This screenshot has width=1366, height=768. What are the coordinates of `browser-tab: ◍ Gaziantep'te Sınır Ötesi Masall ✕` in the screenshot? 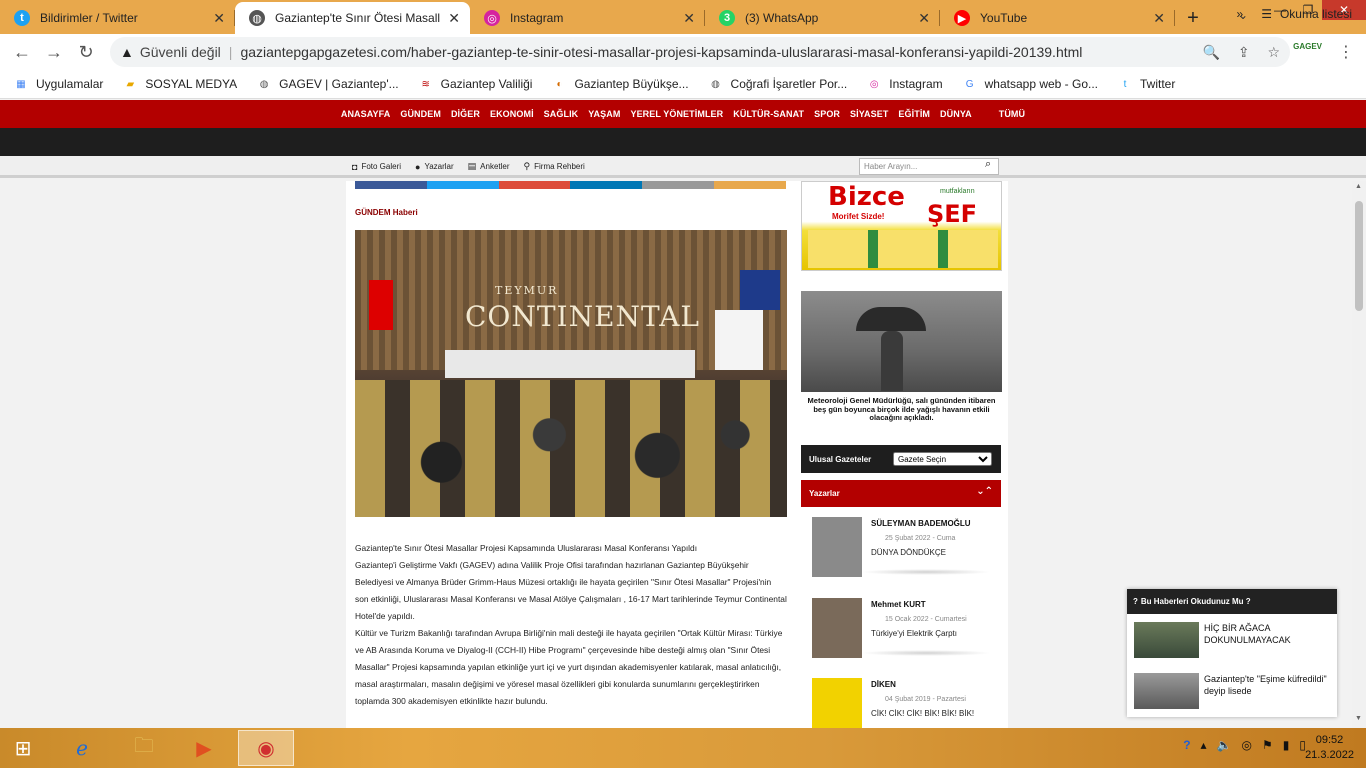 It's located at (352, 18).